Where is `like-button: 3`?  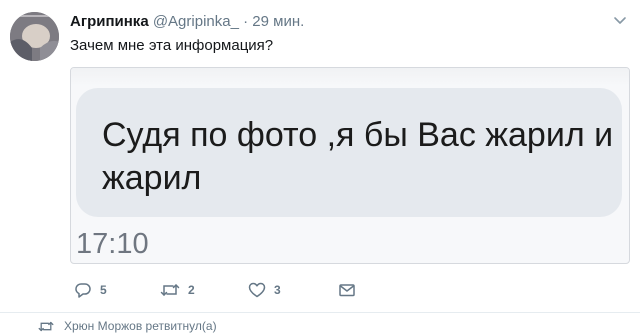
like-button: 3 is located at coordinates (264, 290).